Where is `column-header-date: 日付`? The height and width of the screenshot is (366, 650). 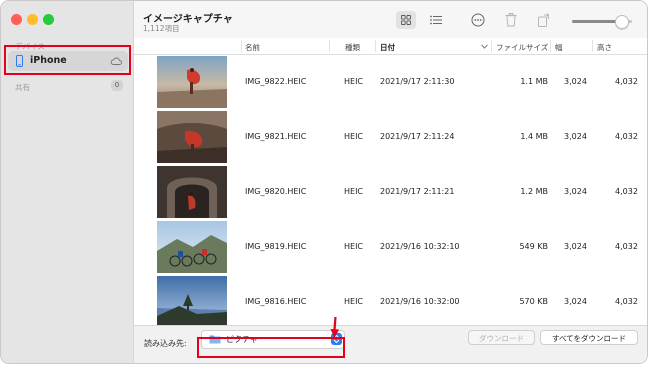
column-header-date: 日付 is located at coordinates (387, 47).